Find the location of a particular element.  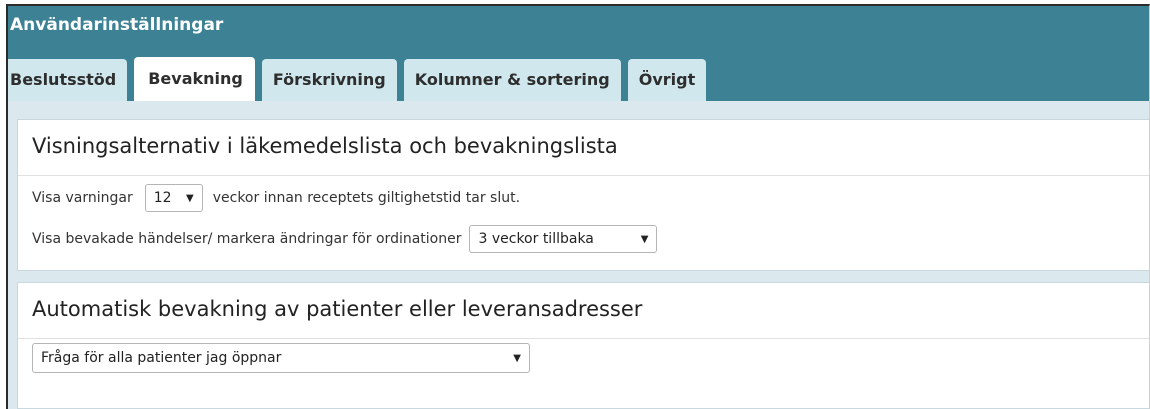

tab-kolumner-sortering: Kolumner & sortering is located at coordinates (512, 80).